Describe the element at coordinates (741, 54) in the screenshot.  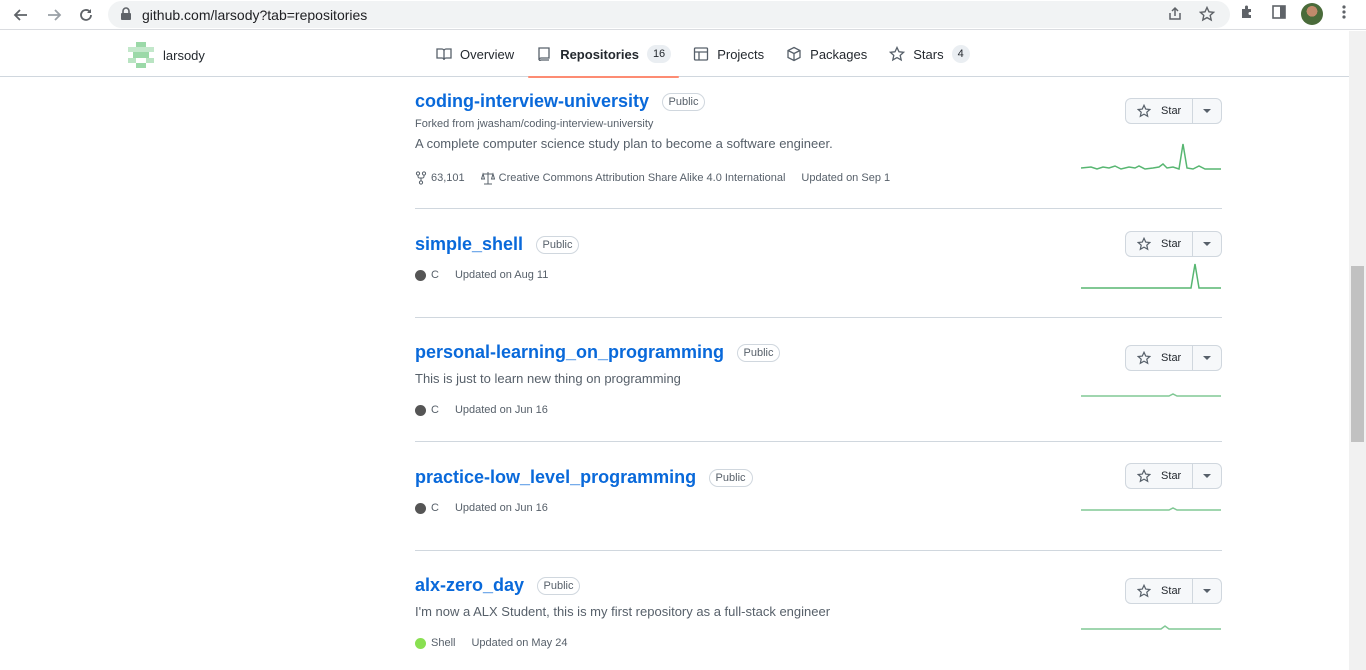
I see `tab-projects-label: Projects` at that location.